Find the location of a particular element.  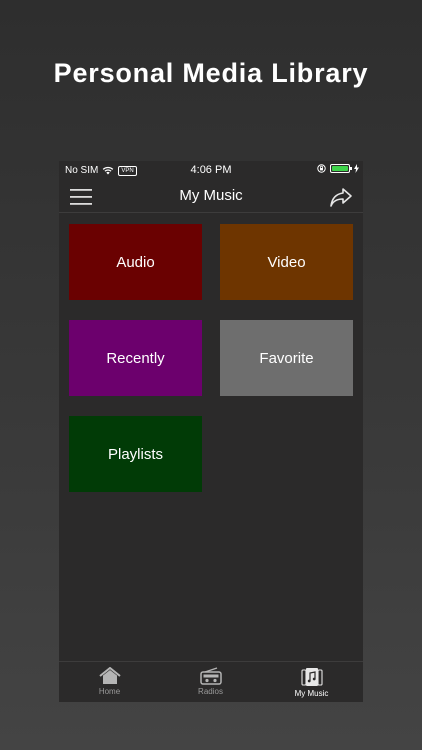

tile-label: Video is located at coordinates (286, 262).